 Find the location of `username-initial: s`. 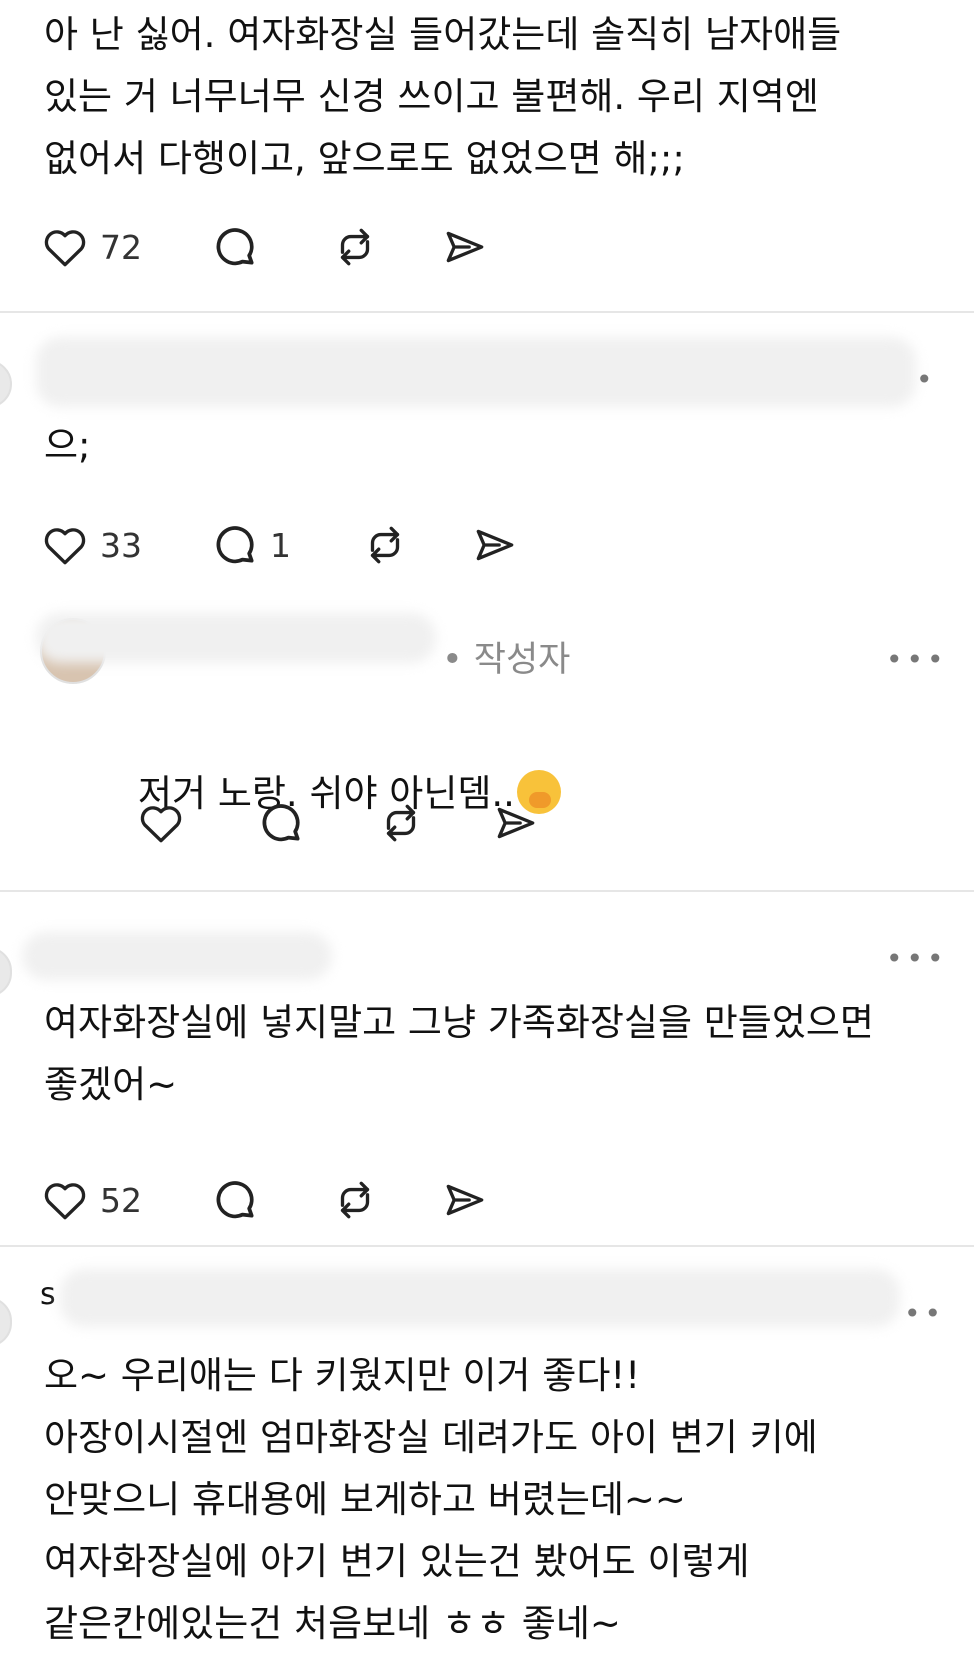

username-initial: s is located at coordinates (48, 1294).